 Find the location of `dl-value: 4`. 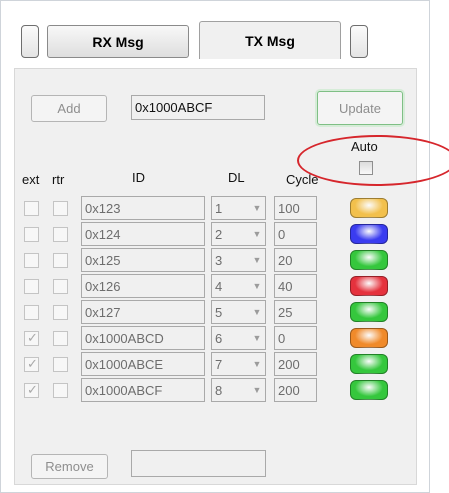

dl-value: 4 is located at coordinates (219, 286).